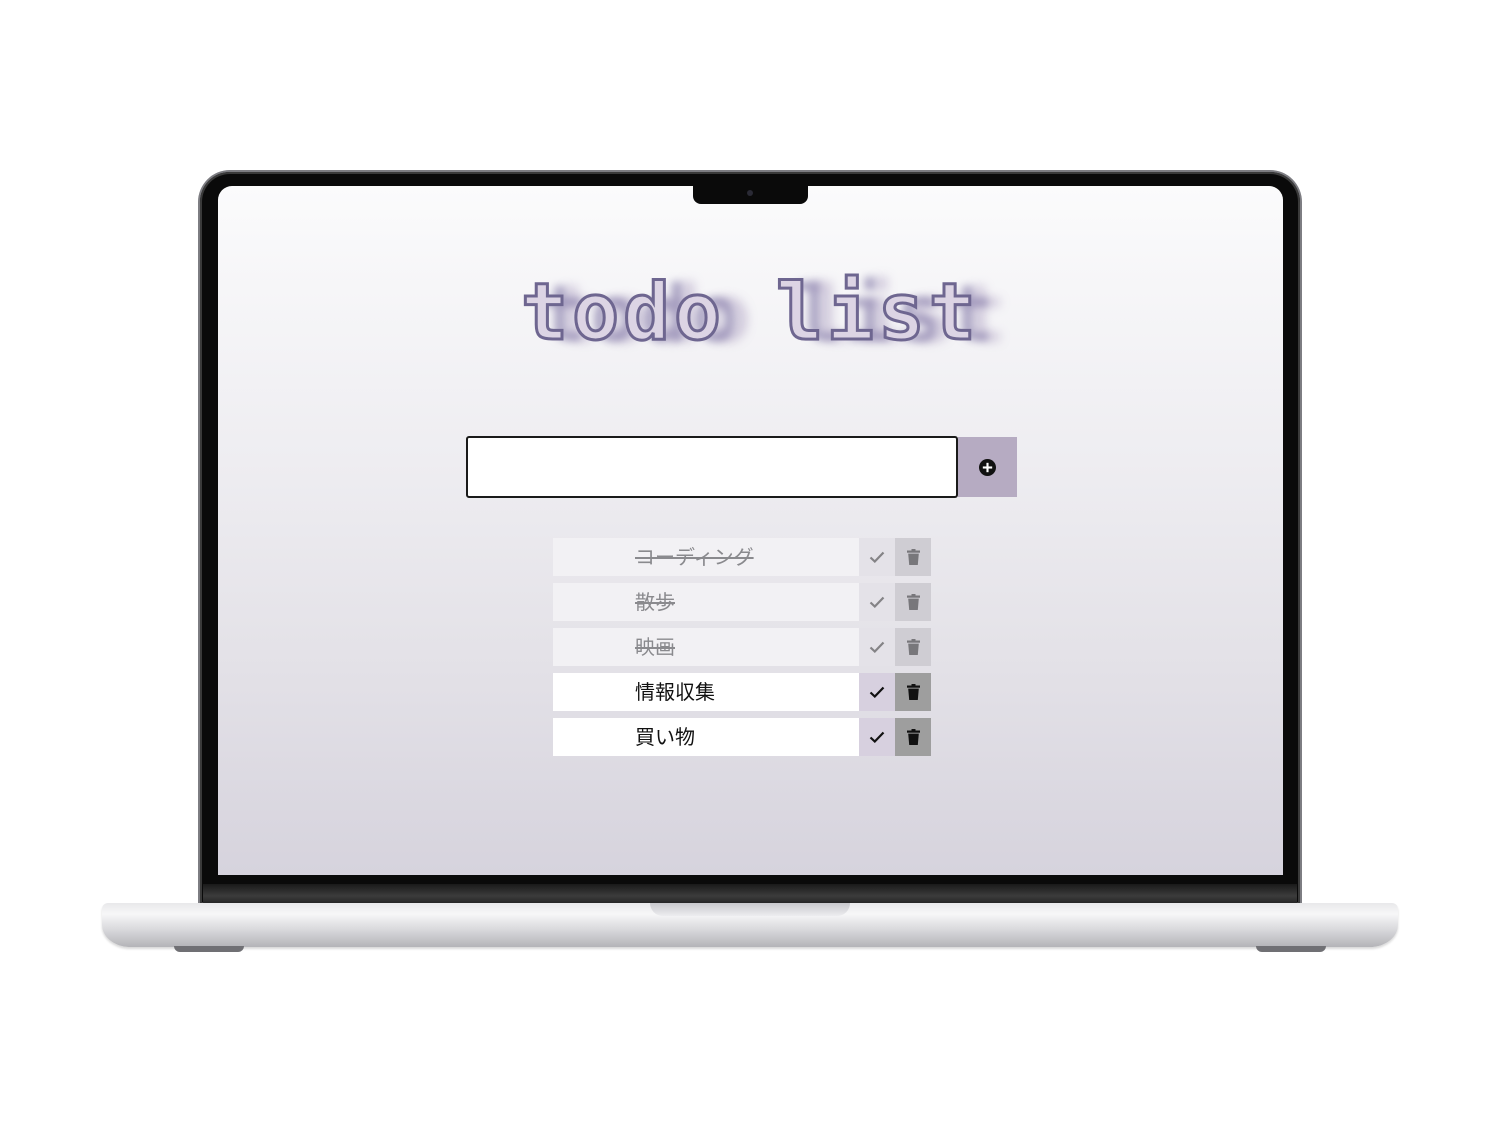  I want to click on todo-item: 買い物, so click(742, 737).